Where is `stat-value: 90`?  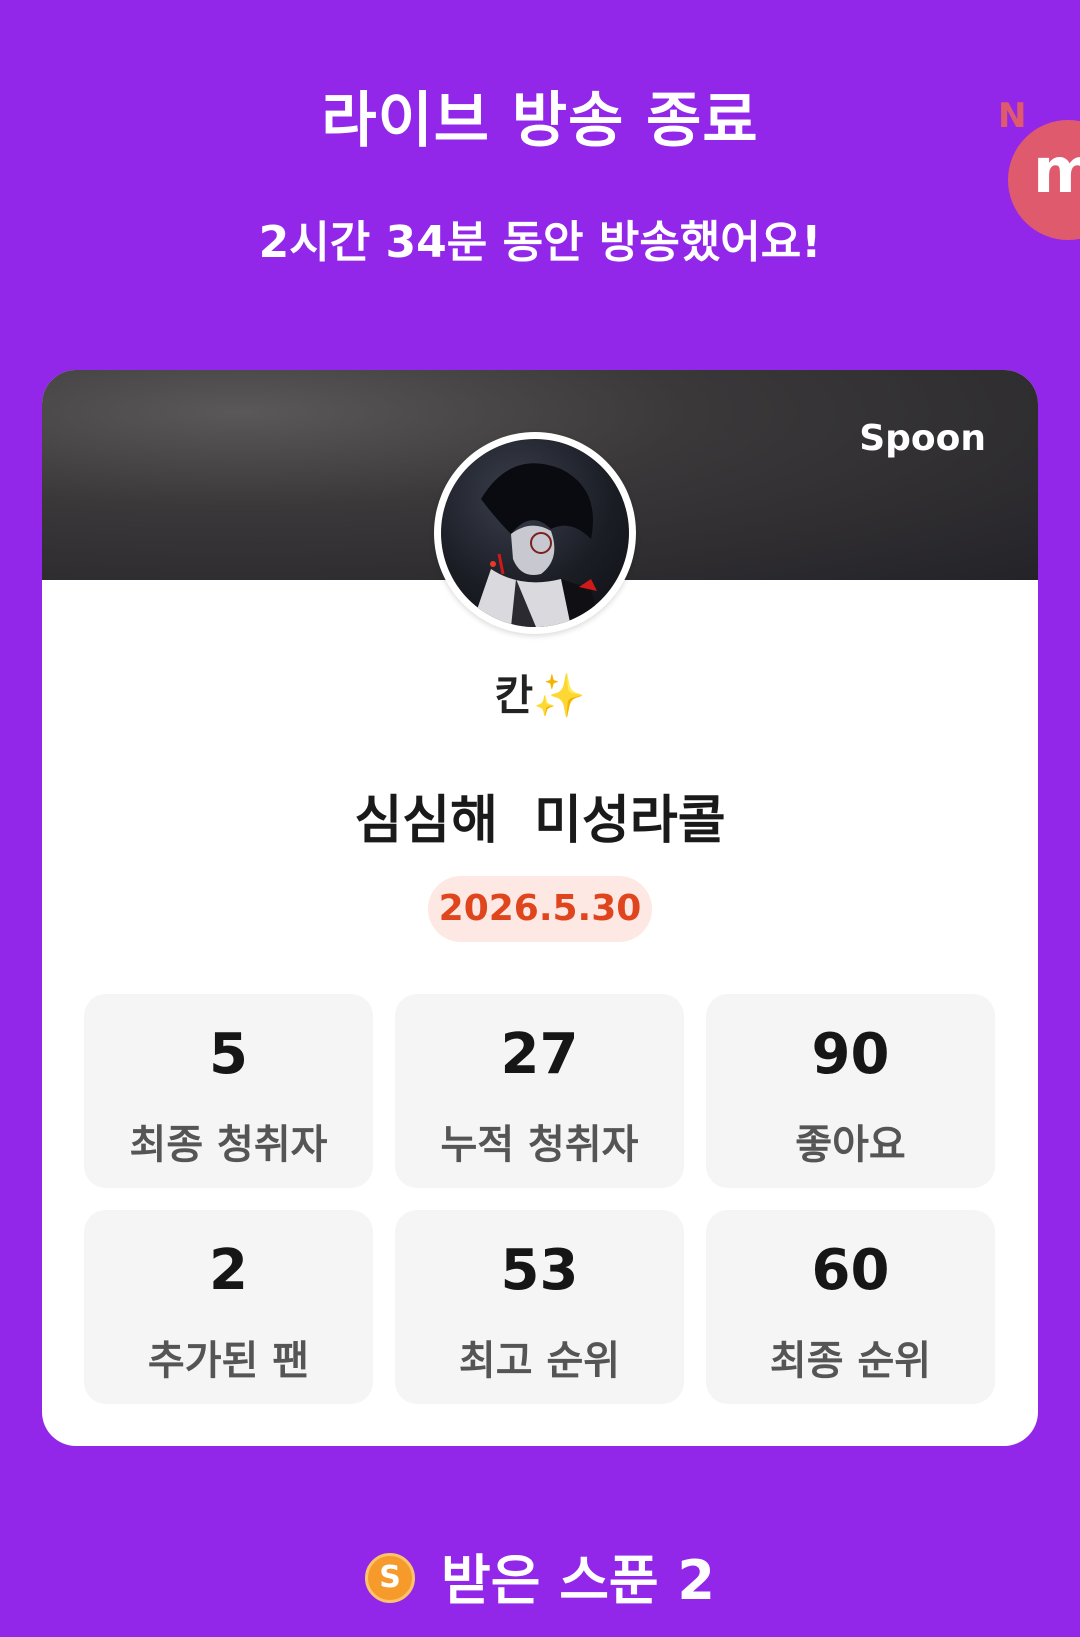 stat-value: 90 is located at coordinates (850, 1054).